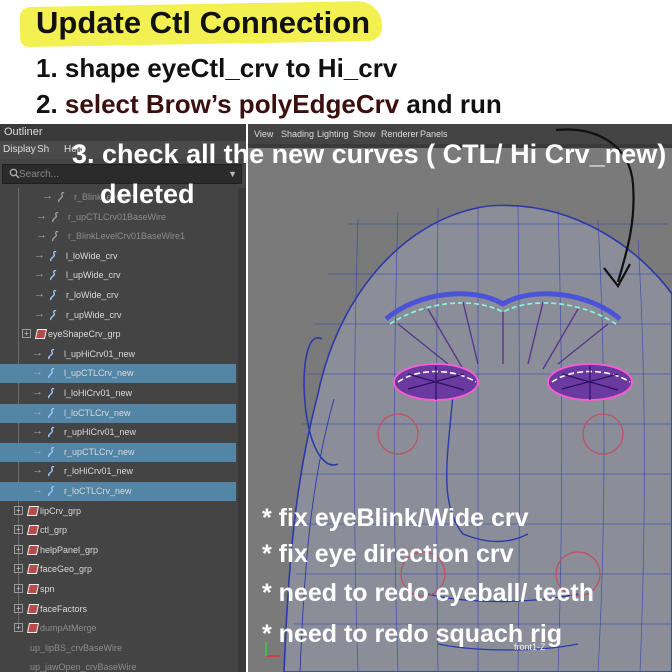 This screenshot has height=672, width=672. Describe the element at coordinates (242, 430) in the screenshot. I see `outliner-scrollbar` at that location.